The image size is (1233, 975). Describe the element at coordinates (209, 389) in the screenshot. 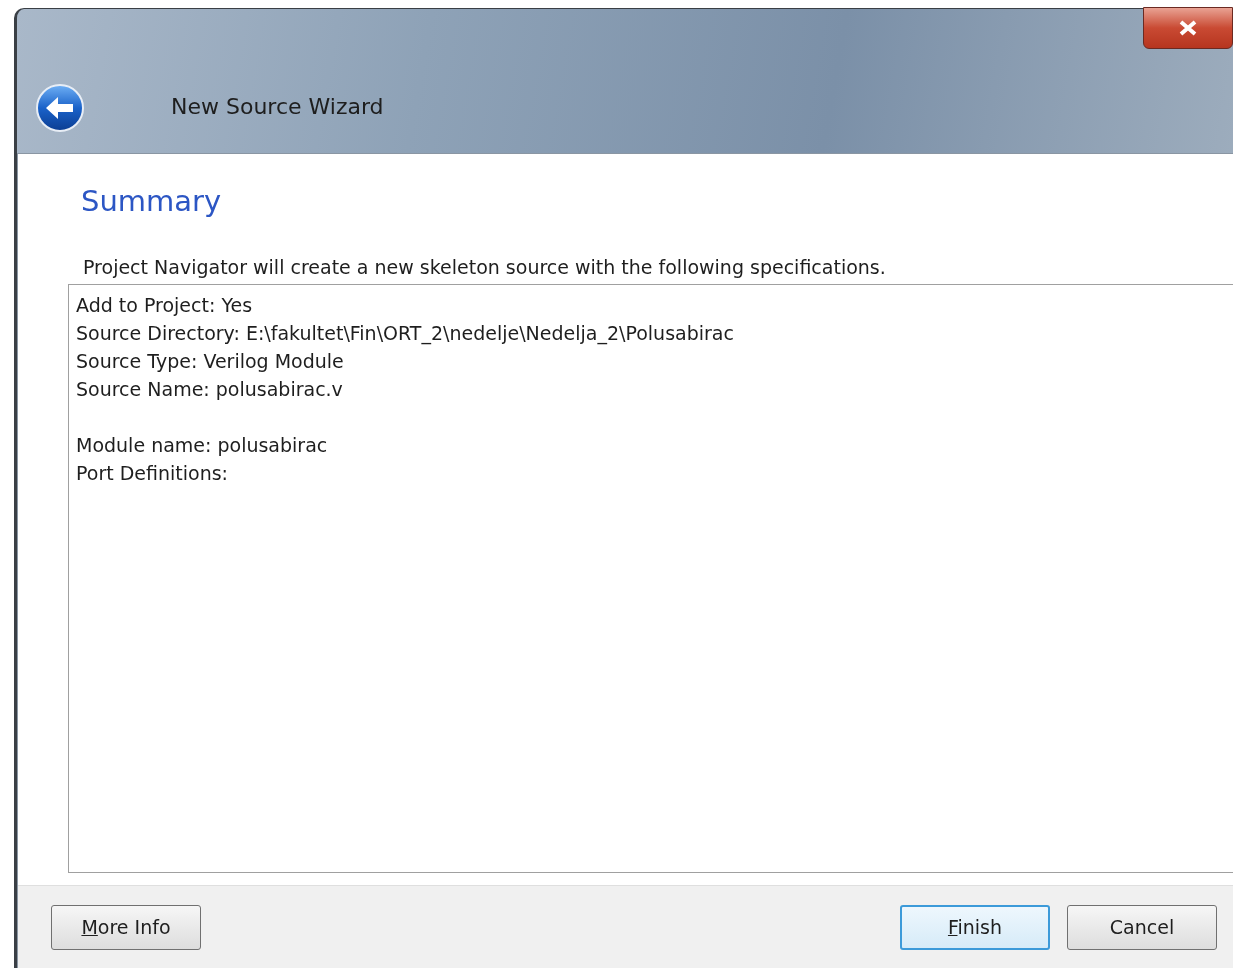

I see `summary-line: Source Name: polusabirac.v` at that location.